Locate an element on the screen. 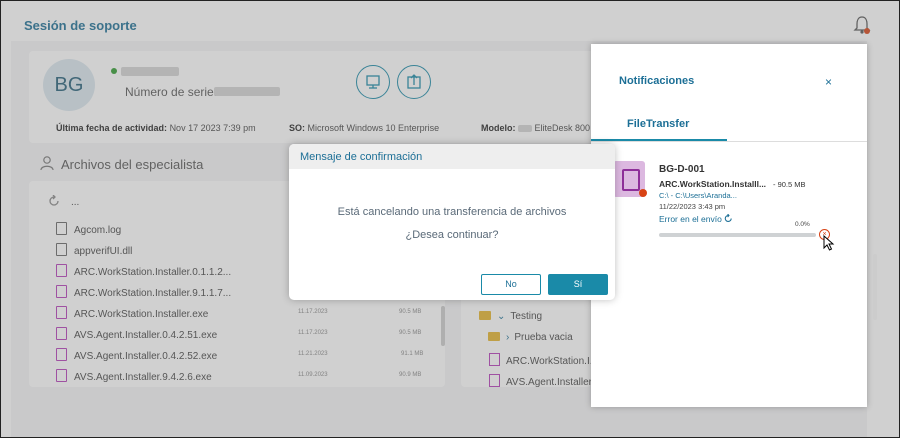 This screenshot has height=438, width=900. transfer-file-icon is located at coordinates (630, 179).